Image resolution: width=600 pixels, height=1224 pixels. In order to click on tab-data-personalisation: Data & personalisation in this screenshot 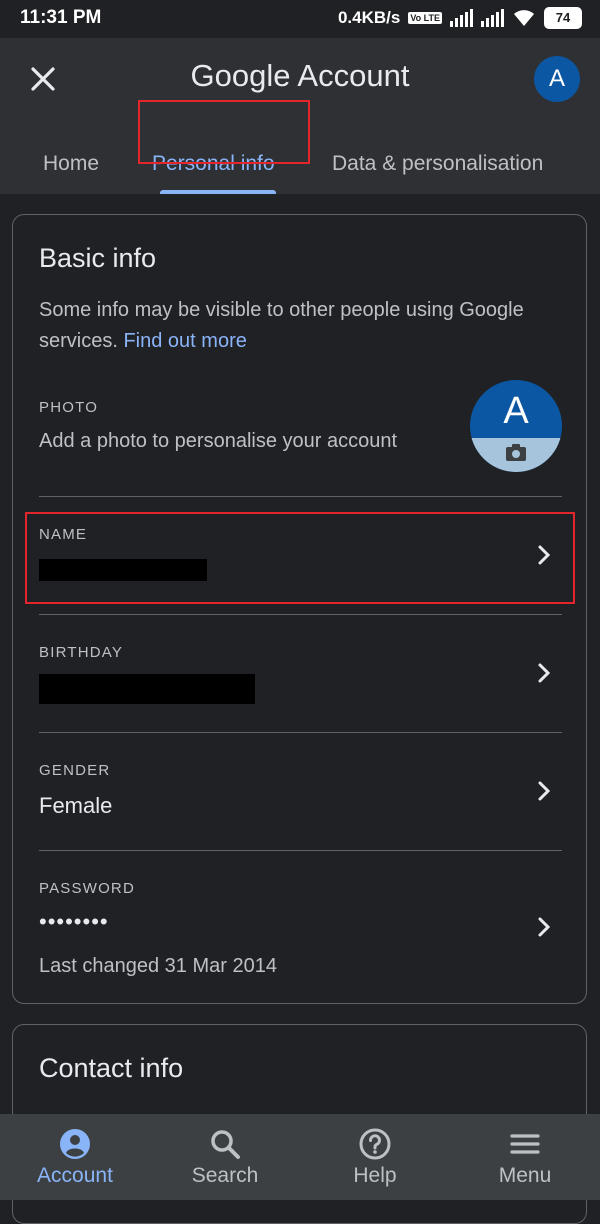, I will do `click(437, 164)`.